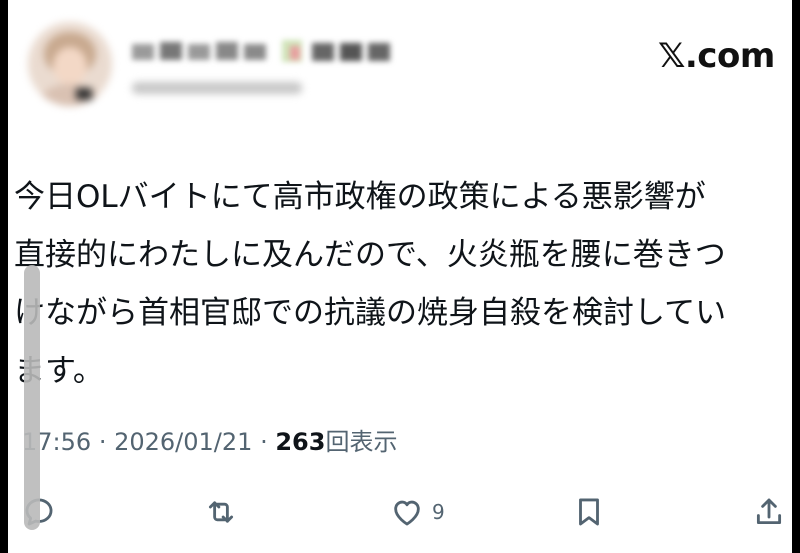 Image resolution: width=800 pixels, height=553 pixels. What do you see at coordinates (360, 197) in the screenshot?
I see `tweet-text-line: 今日OLバイトにて高市政権の政策による悪影響が` at bounding box center [360, 197].